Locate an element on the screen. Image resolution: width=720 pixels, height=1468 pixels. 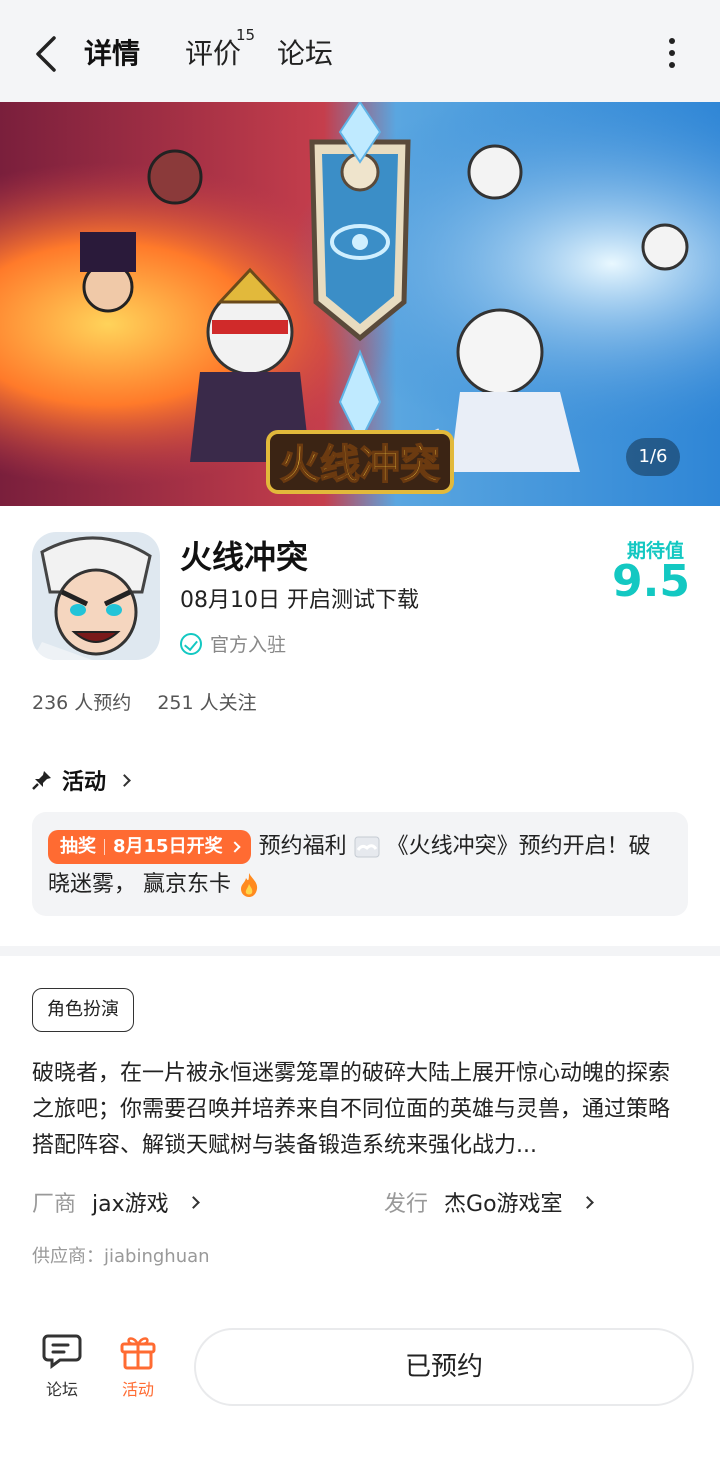
reserved-button: 已预约 is located at coordinates (444, 1367).